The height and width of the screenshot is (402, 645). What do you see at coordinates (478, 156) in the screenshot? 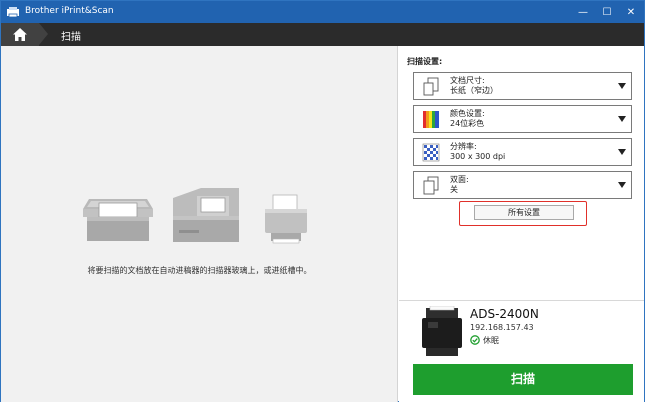
I see `resolution-value: 300 x 300 dpi` at bounding box center [478, 156].